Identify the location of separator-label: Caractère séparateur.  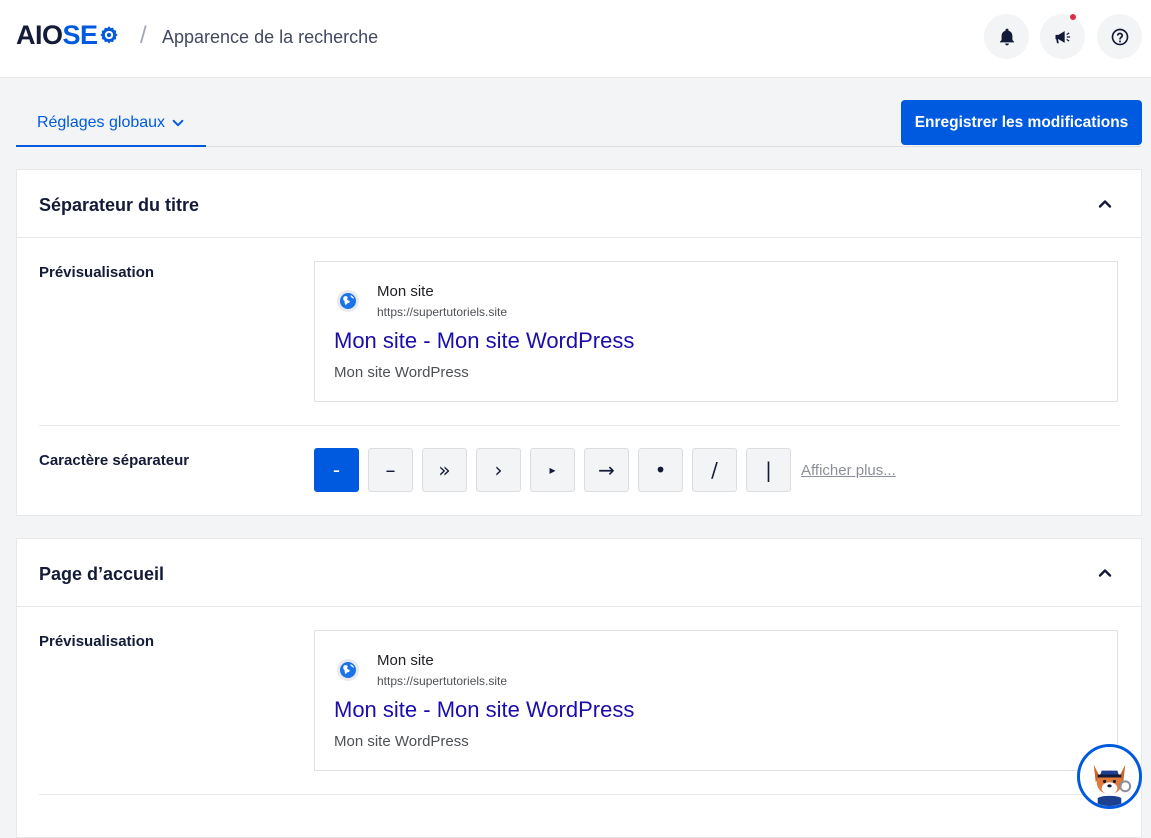
(114, 460).